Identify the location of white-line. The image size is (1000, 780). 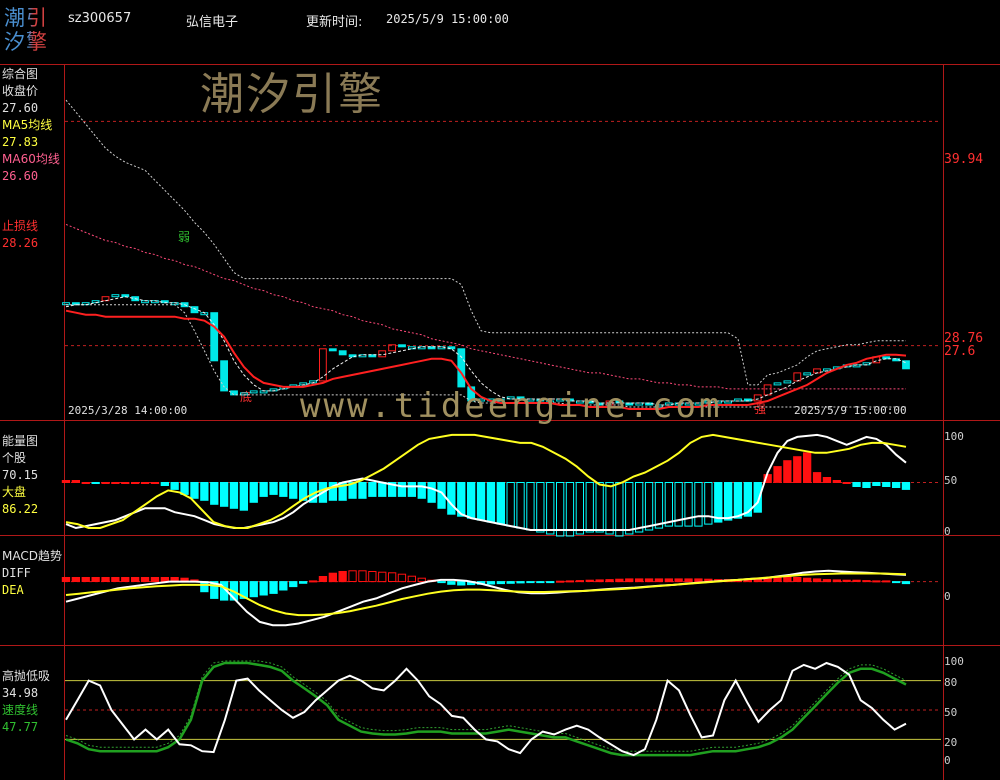
(486, 709).